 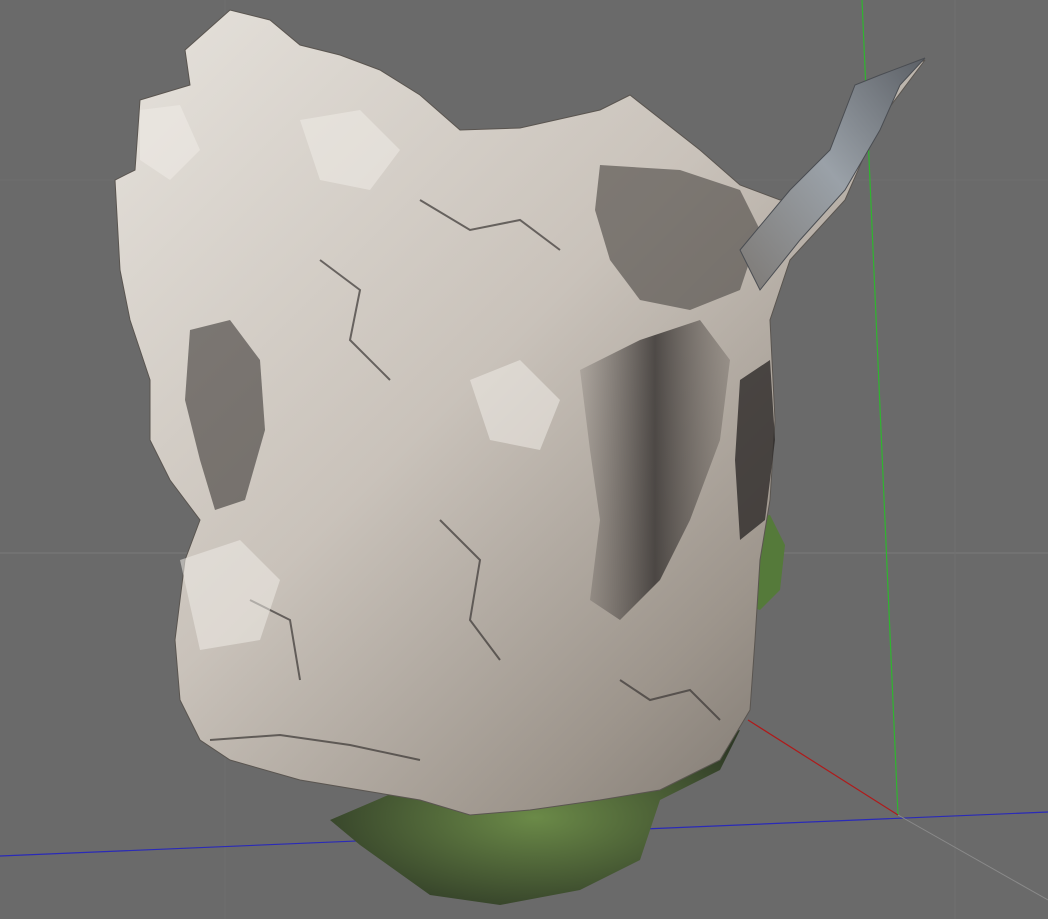 I want to click on x-axis-line, so click(x=823, y=767).